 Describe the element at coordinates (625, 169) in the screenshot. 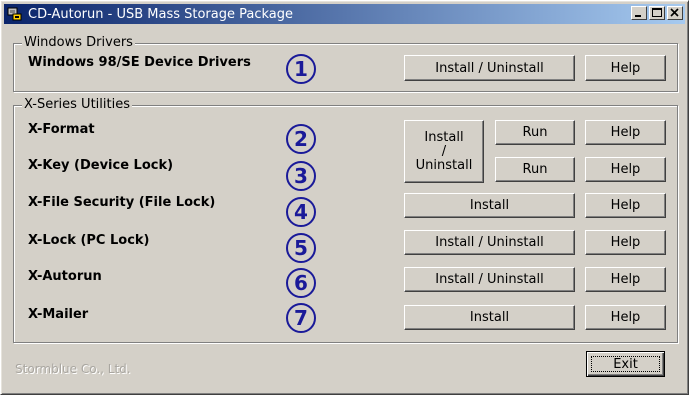

I see `x-key-help-button: Help` at that location.